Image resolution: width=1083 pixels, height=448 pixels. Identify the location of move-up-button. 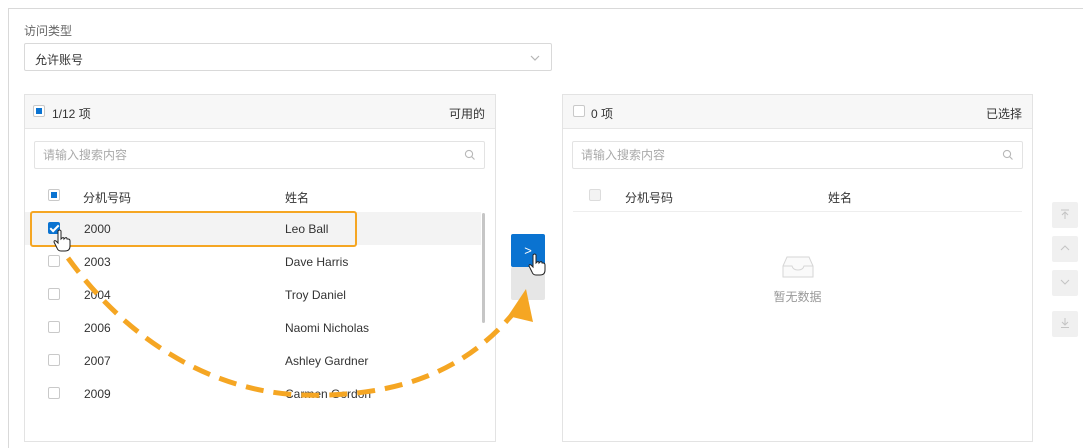
(1065, 249).